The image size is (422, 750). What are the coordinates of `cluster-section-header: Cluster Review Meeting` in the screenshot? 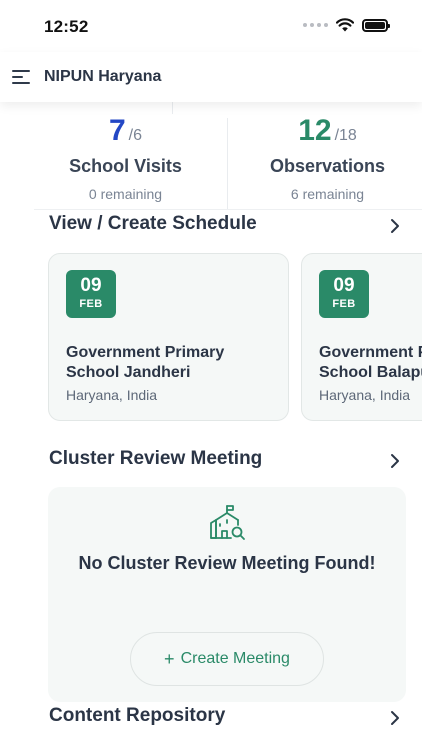 It's located at (235, 462).